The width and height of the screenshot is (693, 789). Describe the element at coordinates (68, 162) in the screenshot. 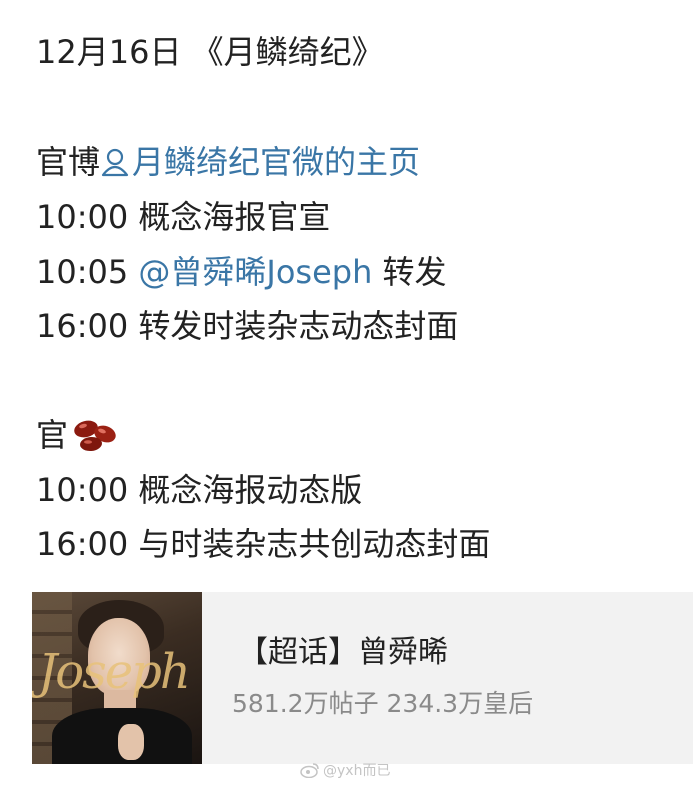

I see `section-label: 官博` at that location.